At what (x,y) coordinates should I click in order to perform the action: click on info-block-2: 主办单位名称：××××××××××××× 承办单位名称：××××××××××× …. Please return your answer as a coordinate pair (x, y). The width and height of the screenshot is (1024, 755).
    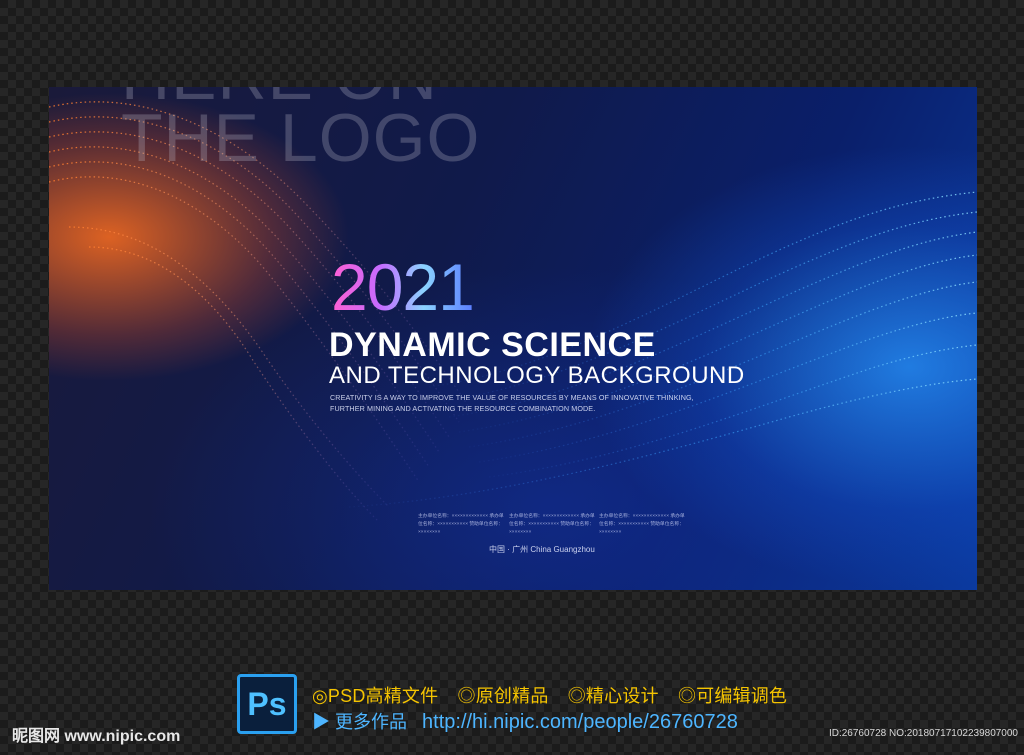
    Looking at the image, I should click on (552, 524).